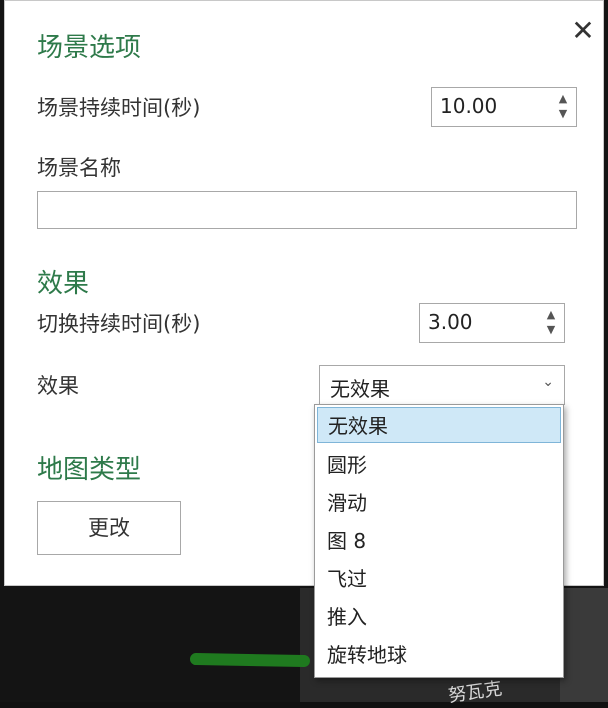 Image resolution: width=608 pixels, height=708 pixels. Describe the element at coordinates (439, 655) in the screenshot. I see `dropdown-option: 旋转地球` at that location.